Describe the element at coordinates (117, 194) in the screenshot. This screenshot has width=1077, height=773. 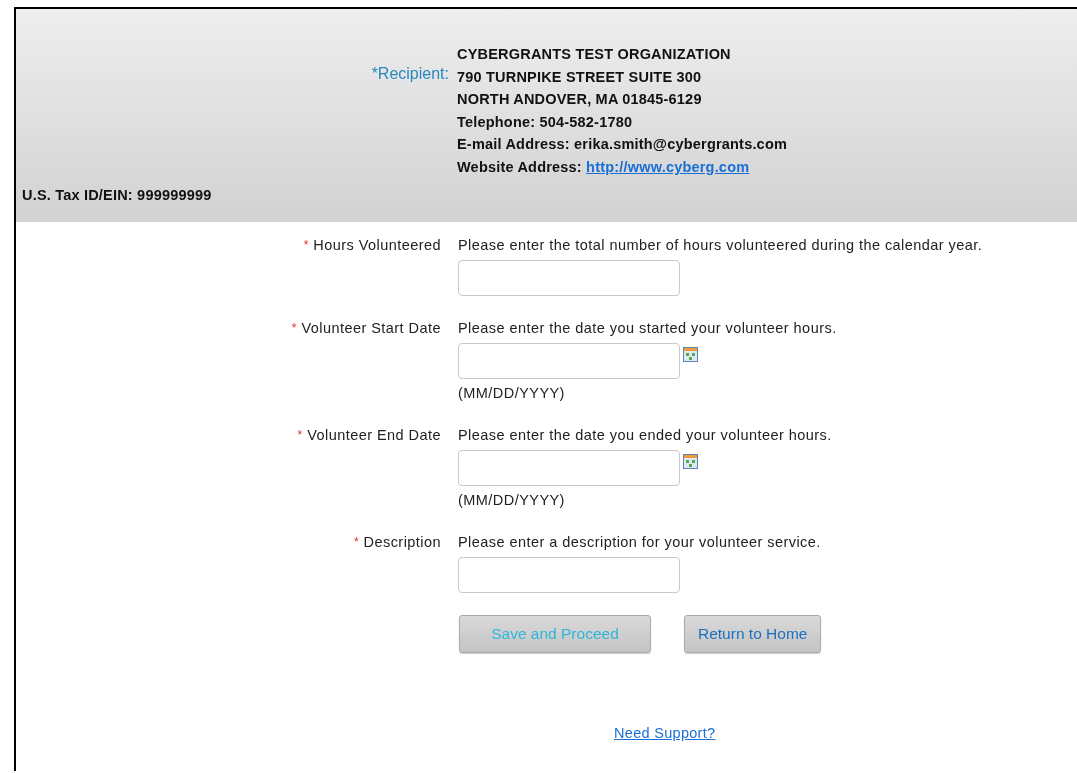
I see `tax-id: U.S. Tax ID/EIN: 999999999` at that location.